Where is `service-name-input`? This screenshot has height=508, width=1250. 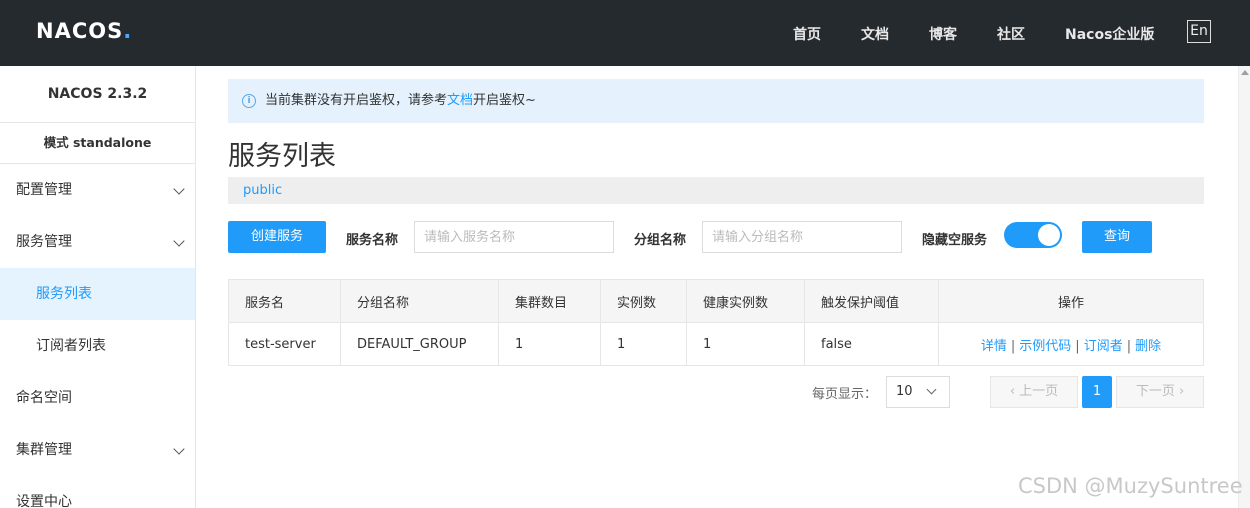
service-name-input is located at coordinates (514, 237).